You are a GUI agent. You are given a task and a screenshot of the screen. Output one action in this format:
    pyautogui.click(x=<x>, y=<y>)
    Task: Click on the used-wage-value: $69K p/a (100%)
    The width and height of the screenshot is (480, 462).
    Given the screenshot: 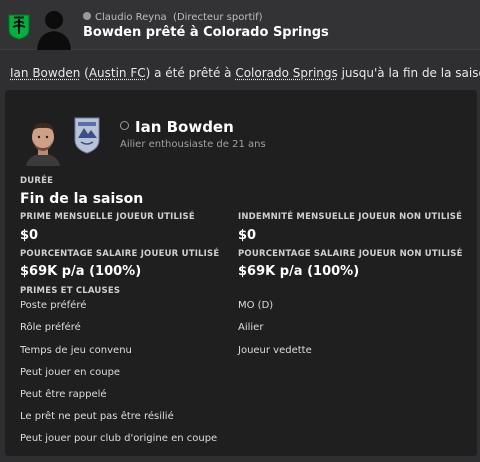 What is the action you would take?
    pyautogui.click(x=81, y=271)
    